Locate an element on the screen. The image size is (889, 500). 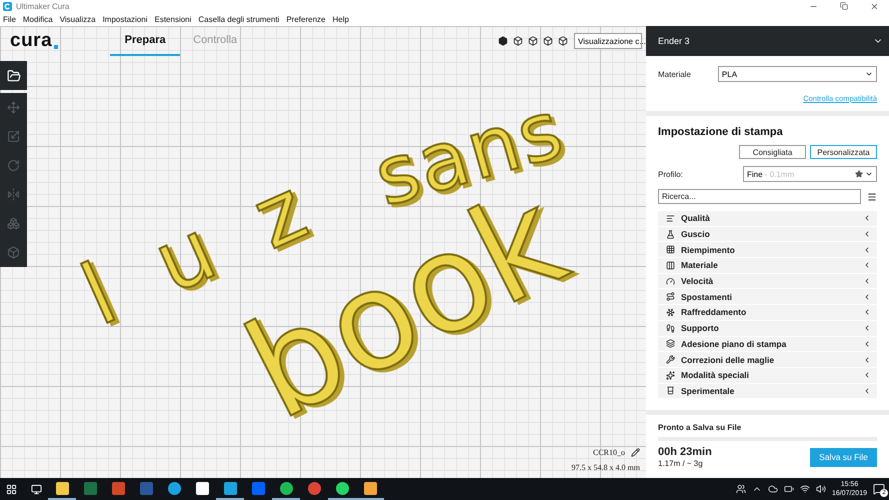
settings-category: Velocità is located at coordinates (767, 281).